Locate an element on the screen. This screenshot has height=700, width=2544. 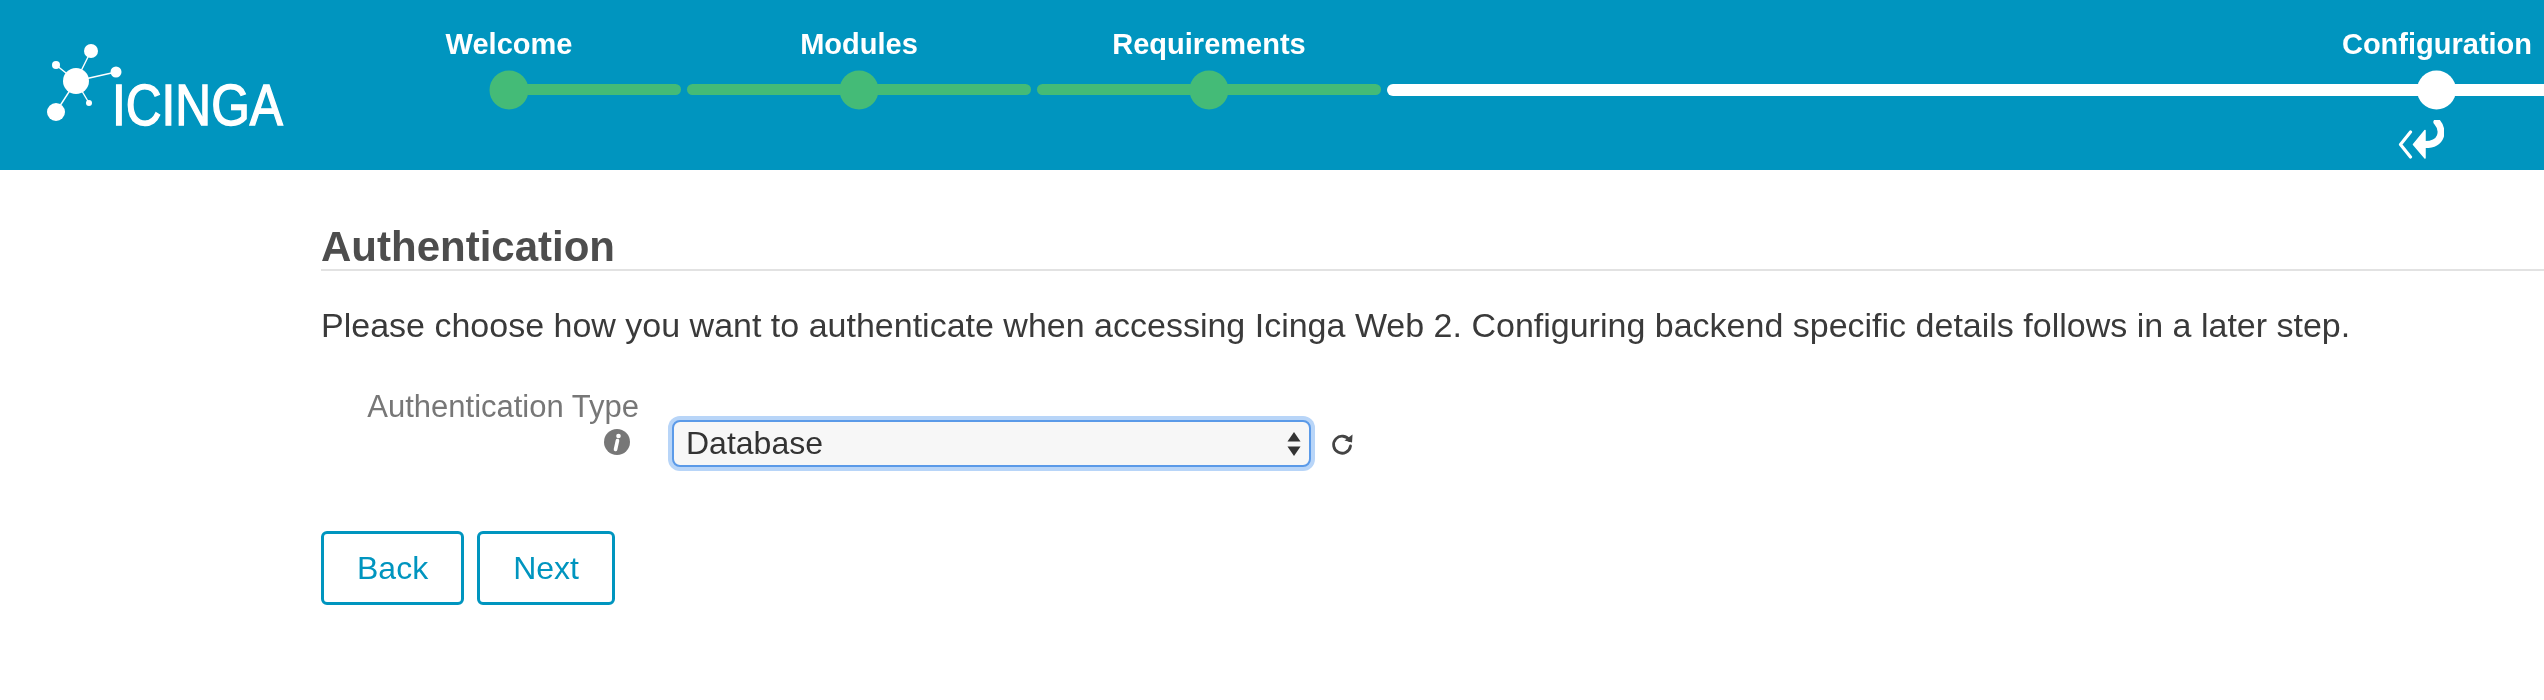
step-label: Modules is located at coordinates (859, 44).